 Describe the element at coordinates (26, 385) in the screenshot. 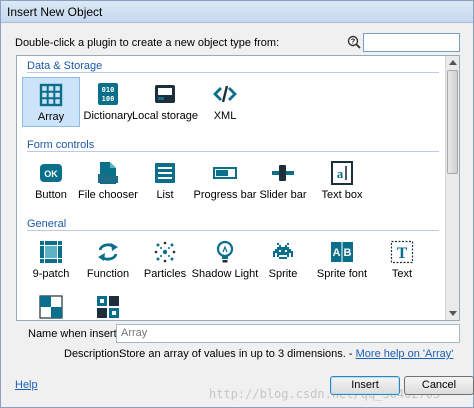

I see `help-link: Help` at that location.